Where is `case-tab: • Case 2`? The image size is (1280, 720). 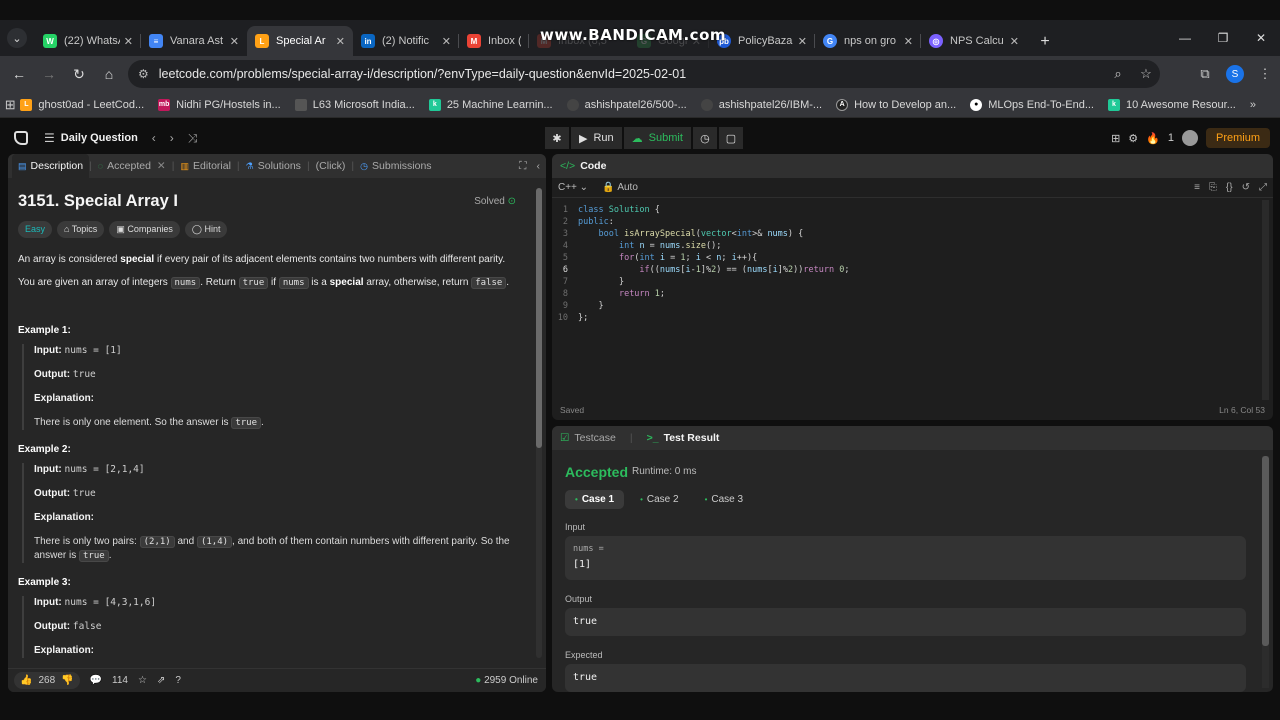 case-tab: • Case 2 is located at coordinates (659, 499).